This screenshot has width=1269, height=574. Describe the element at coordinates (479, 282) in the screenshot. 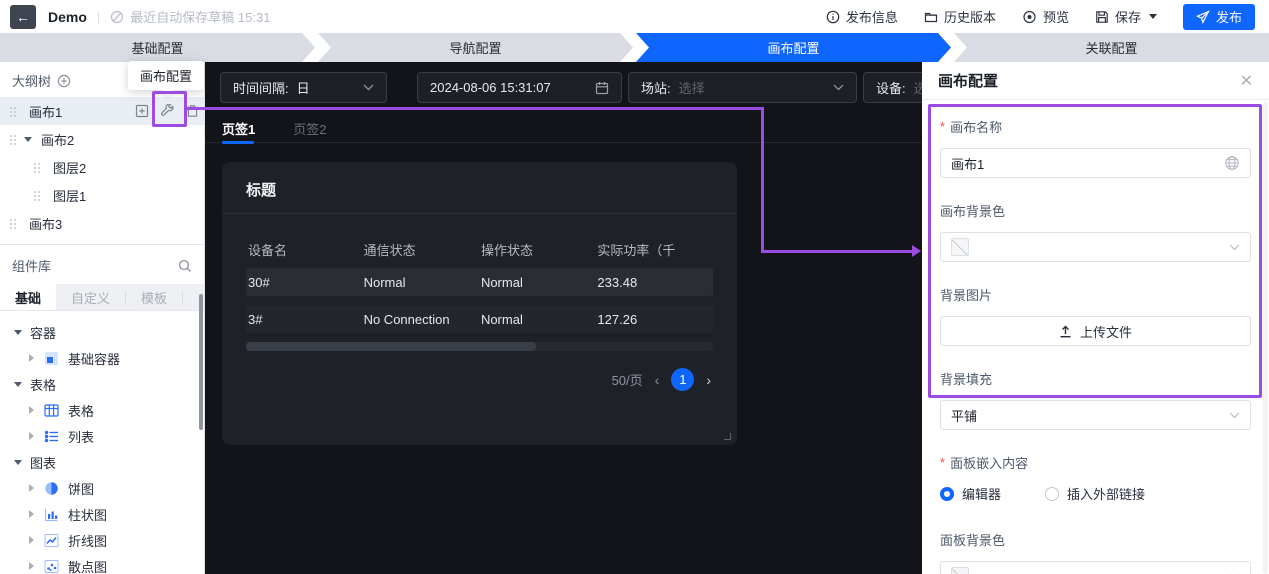

I see `table-row: 30# Normal Normal 233.48` at that location.